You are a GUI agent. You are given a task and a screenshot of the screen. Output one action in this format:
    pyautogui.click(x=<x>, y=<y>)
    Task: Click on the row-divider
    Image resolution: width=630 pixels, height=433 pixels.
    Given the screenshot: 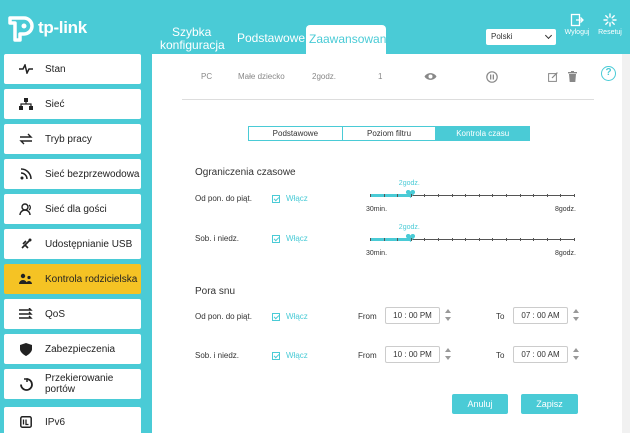 What is the action you would take?
    pyautogui.click(x=388, y=99)
    